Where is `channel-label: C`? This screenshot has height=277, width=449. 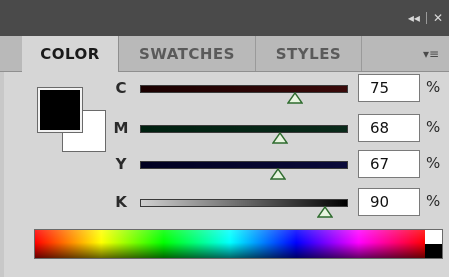
channel-label: C is located at coordinates (121, 88).